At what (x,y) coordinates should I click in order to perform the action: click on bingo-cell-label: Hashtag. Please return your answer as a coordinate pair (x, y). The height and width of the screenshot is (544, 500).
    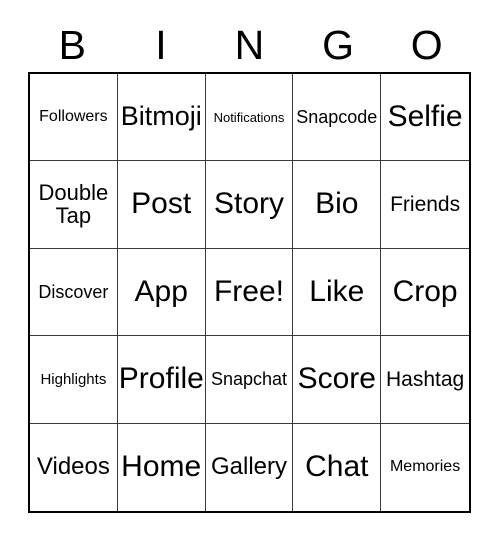
    Looking at the image, I should click on (425, 379).